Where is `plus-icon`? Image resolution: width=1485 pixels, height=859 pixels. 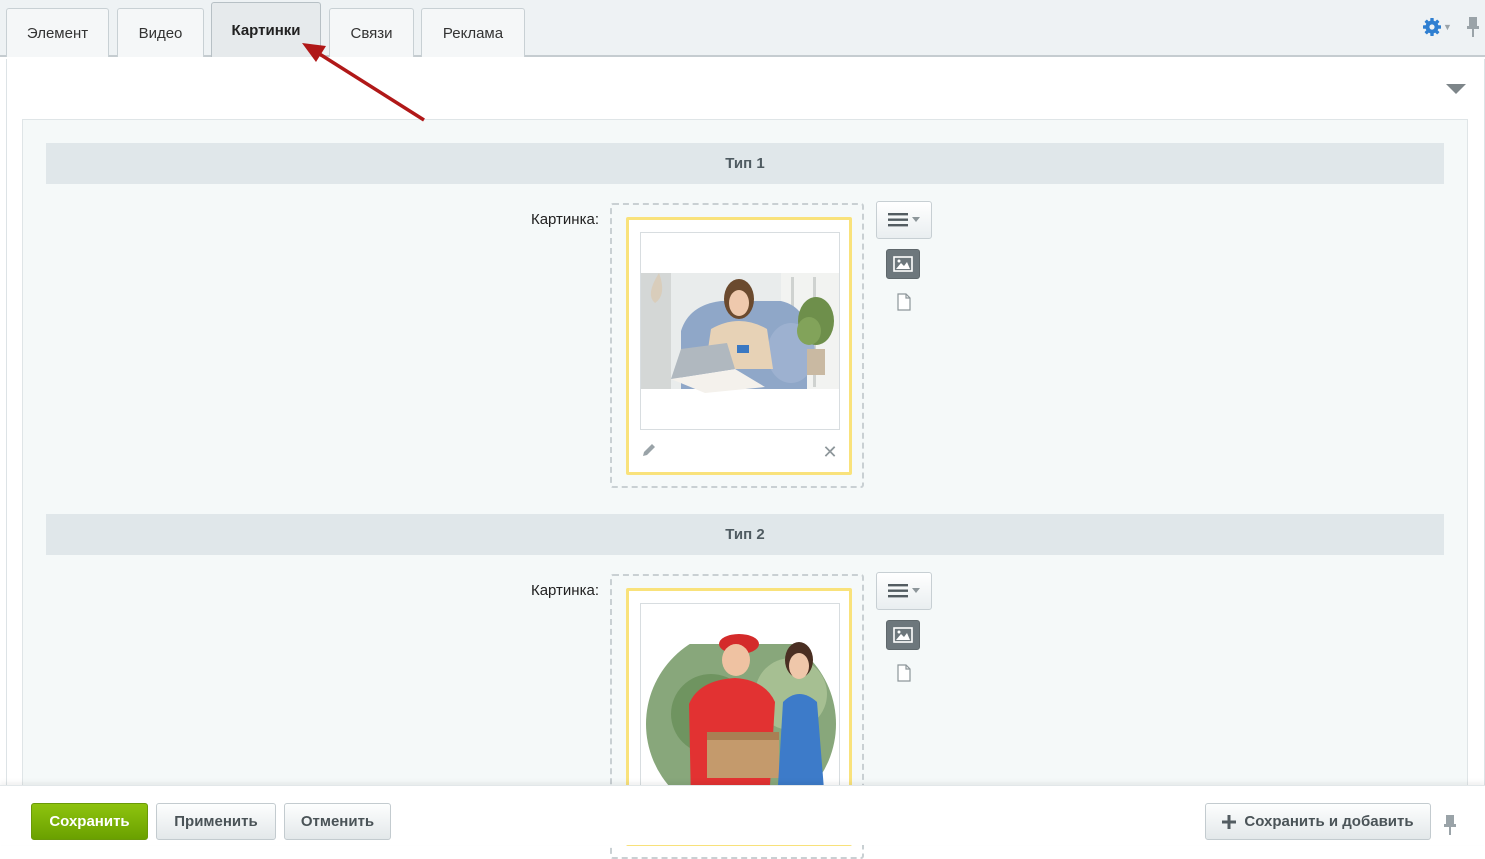 plus-icon is located at coordinates (1229, 821).